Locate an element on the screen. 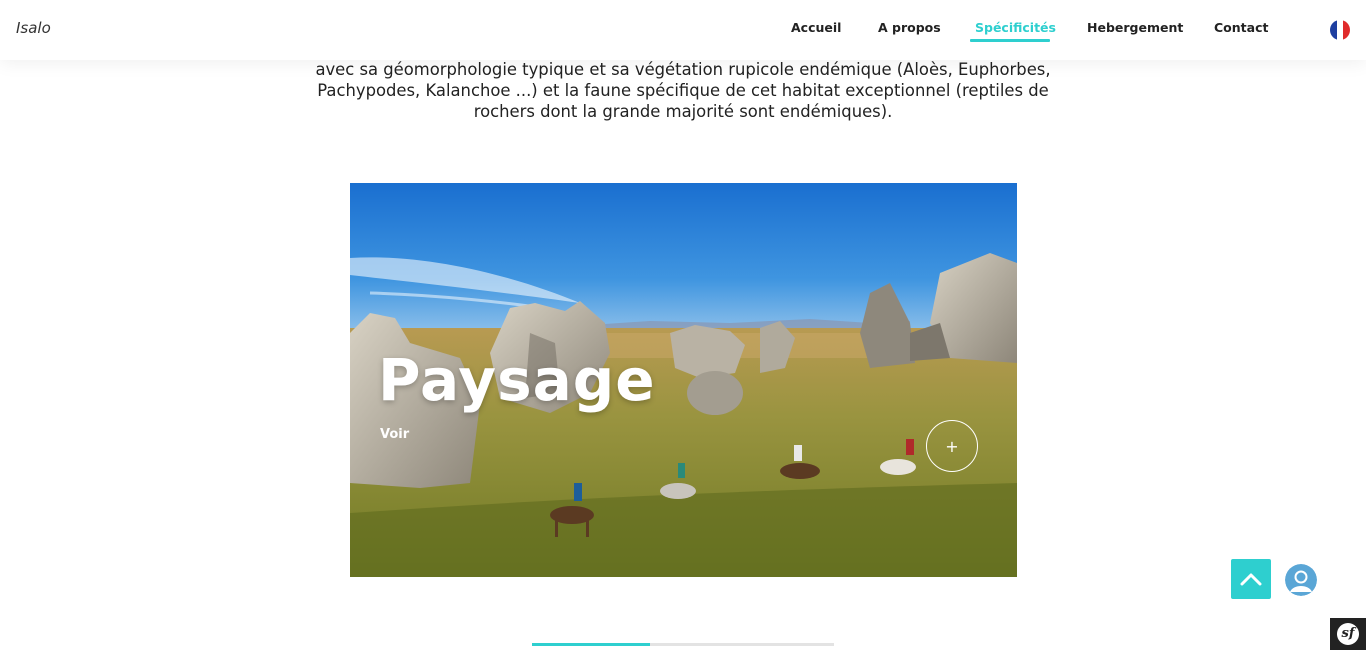 The image size is (1366, 650). slide-voir-link: Voir is located at coordinates (394, 434).